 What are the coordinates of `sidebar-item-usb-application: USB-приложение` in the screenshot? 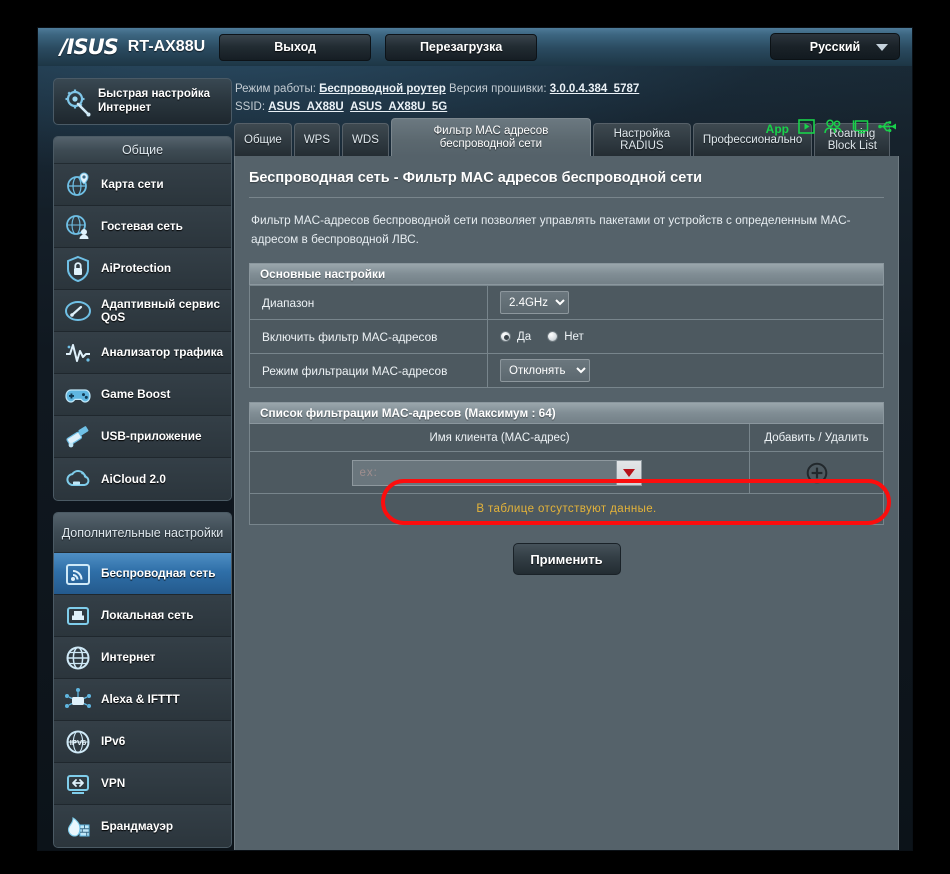 It's located at (142, 437).